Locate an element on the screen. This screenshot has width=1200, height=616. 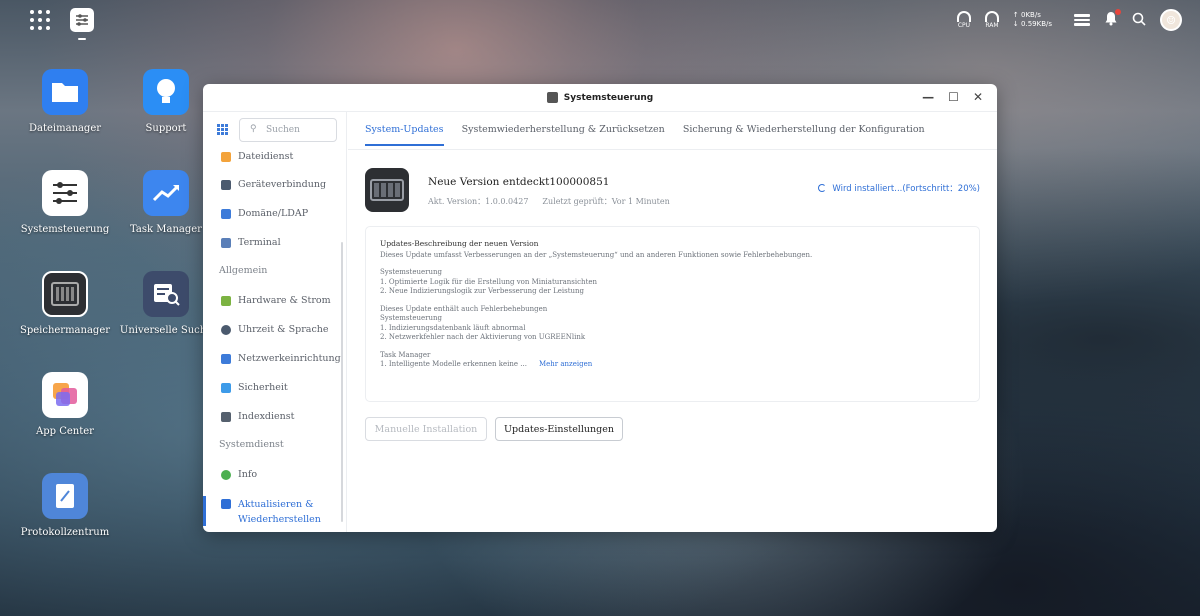
ram-gauge: RAM is located at coordinates (991, 20).